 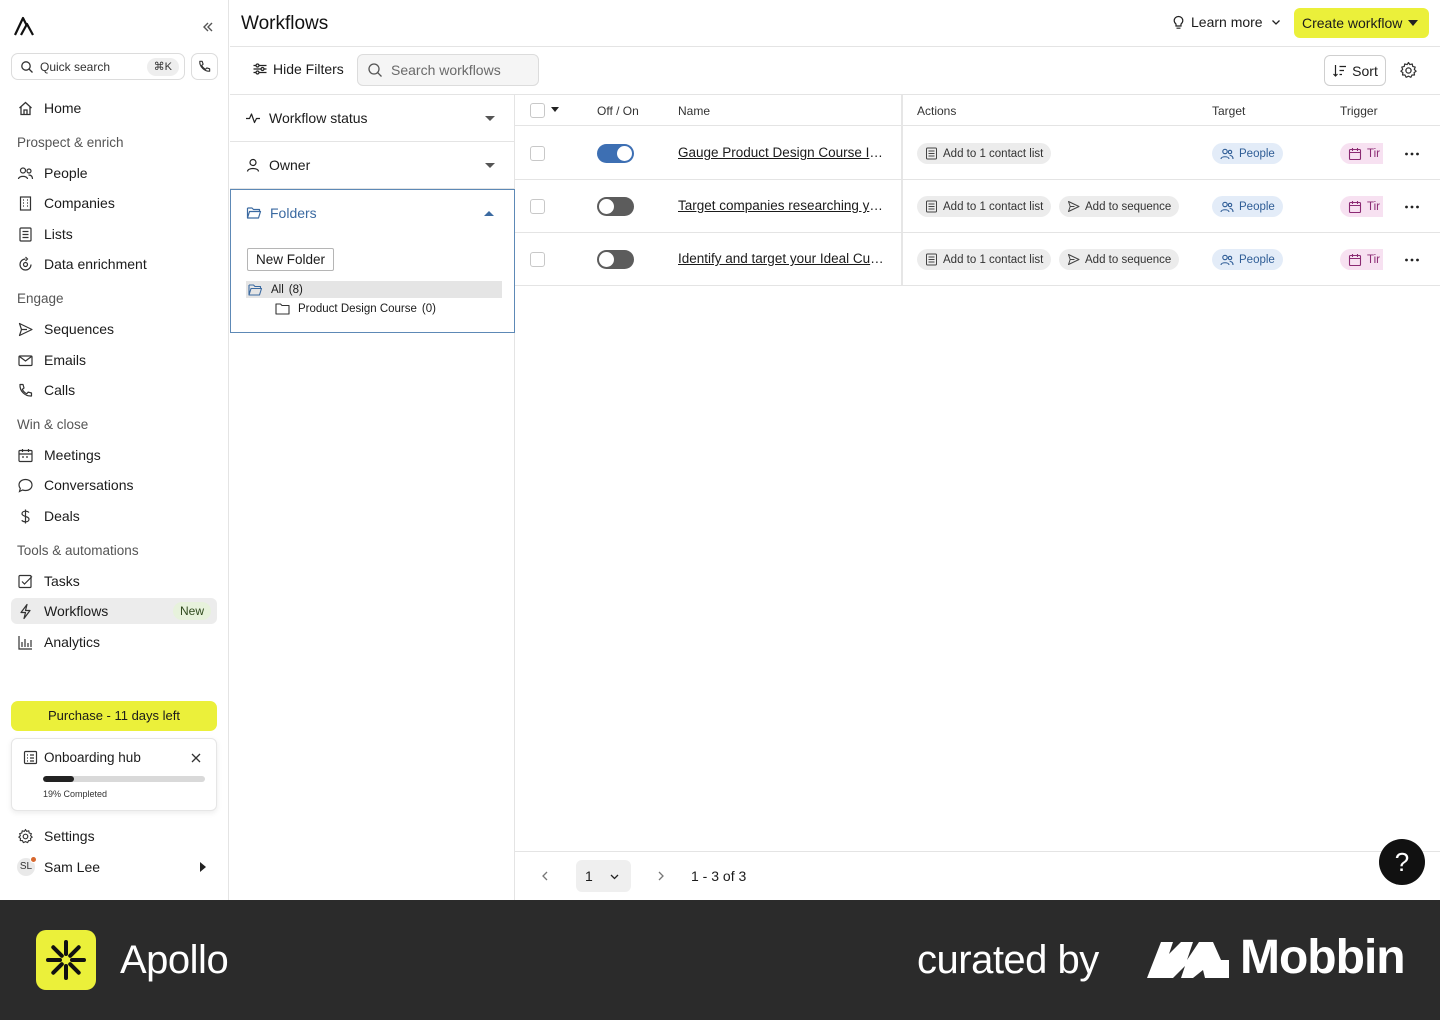 What do you see at coordinates (1355, 70) in the screenshot?
I see `sort-button: Sort` at bounding box center [1355, 70].